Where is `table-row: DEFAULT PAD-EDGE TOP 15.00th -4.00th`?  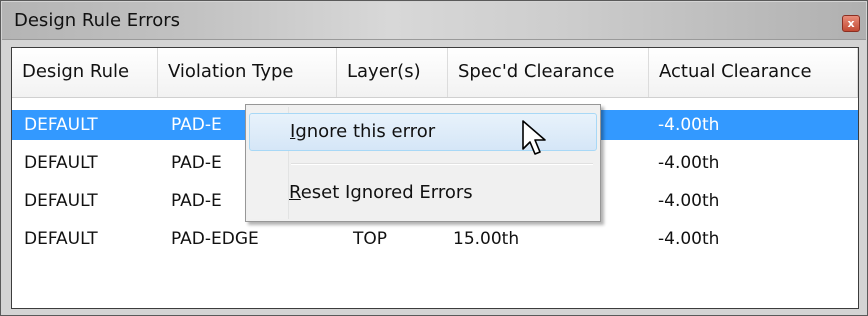
table-row: DEFAULT PAD-EDGE TOP 15.00th -4.00th is located at coordinates (435, 239).